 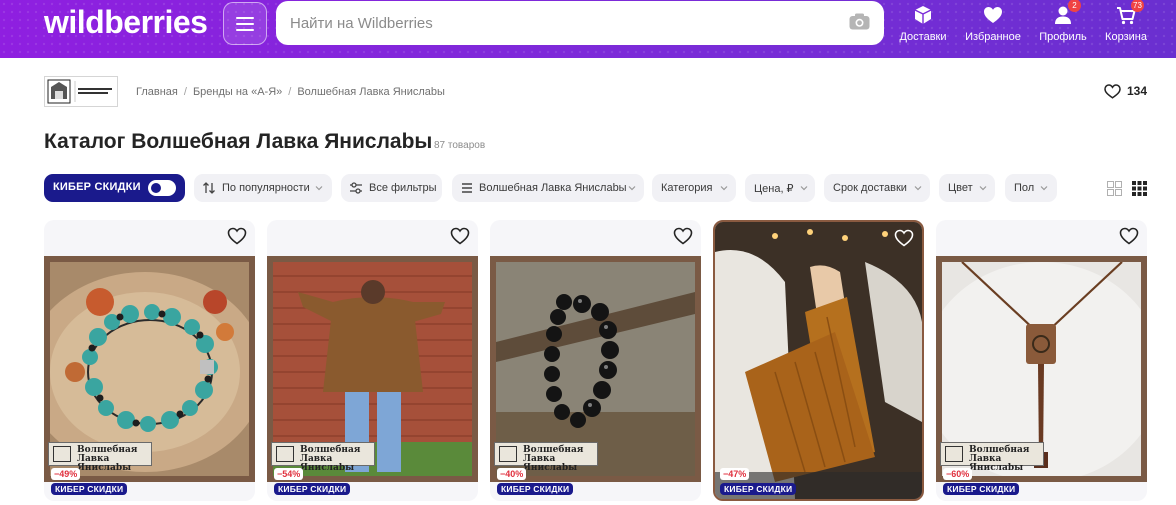 I want to click on gender-label: Пол, so click(x=1024, y=188).